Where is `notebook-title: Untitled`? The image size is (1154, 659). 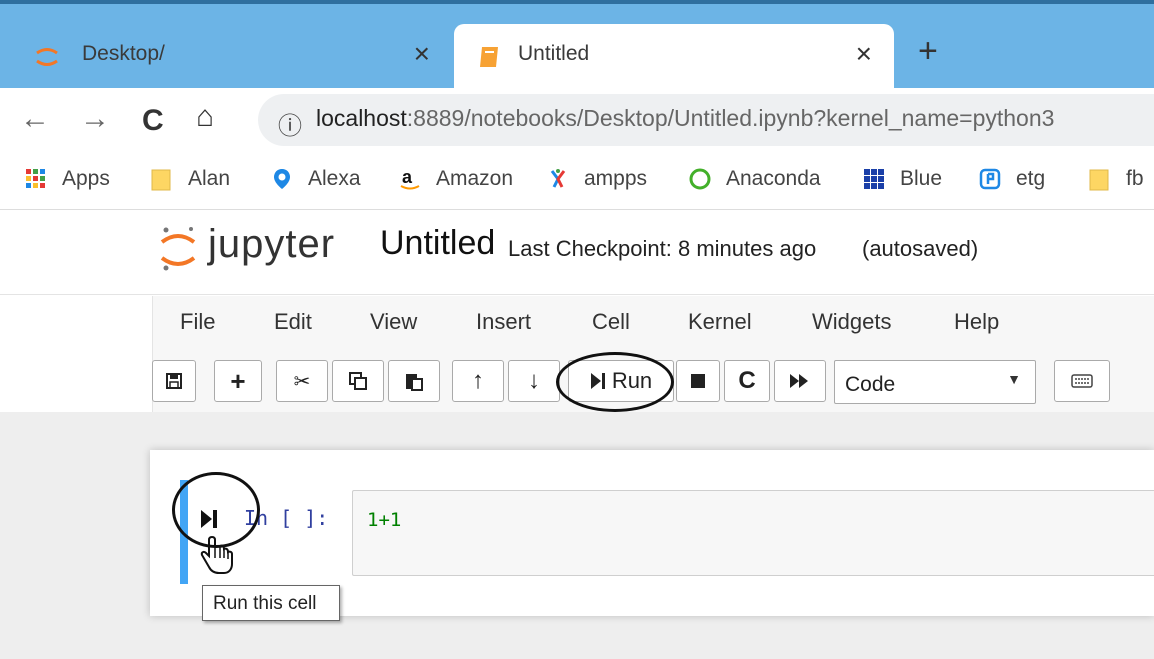
notebook-title: Untitled is located at coordinates (437, 243).